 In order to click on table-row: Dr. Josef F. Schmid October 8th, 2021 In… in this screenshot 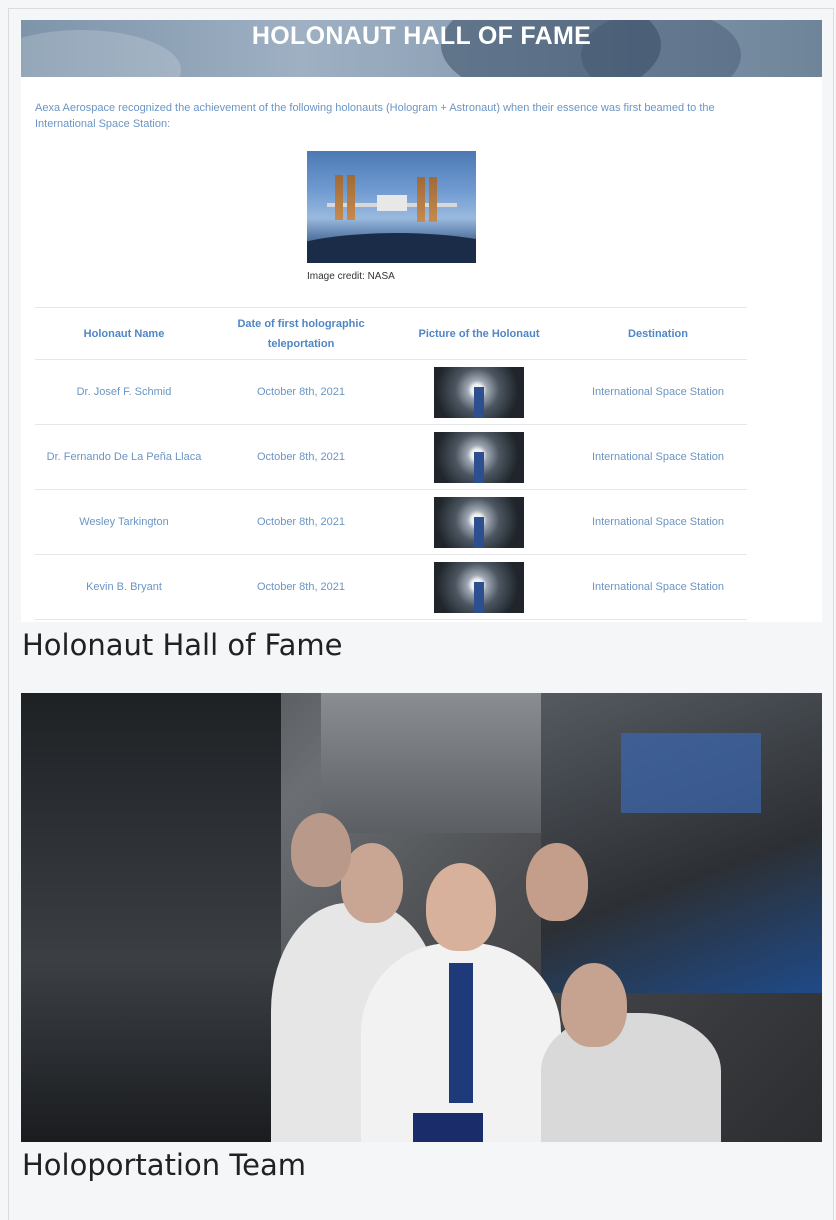, I will do `click(391, 392)`.